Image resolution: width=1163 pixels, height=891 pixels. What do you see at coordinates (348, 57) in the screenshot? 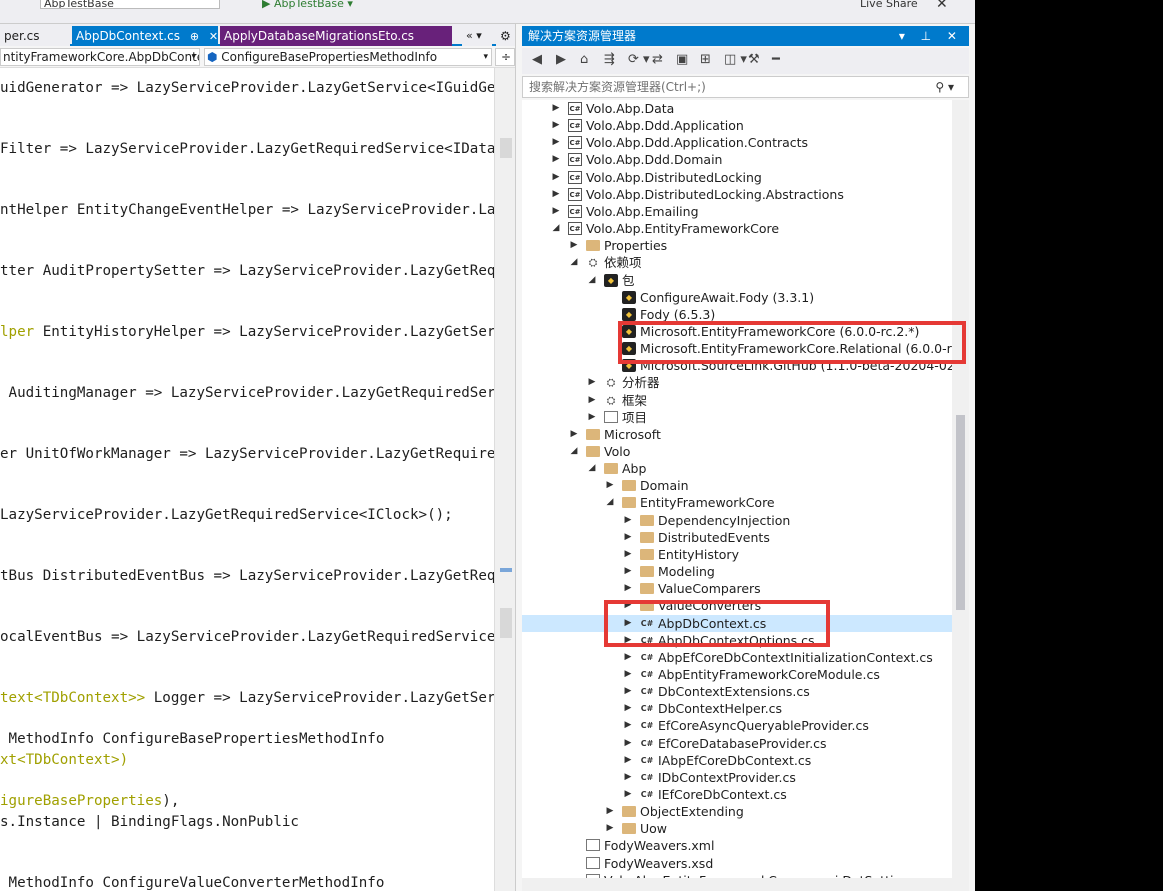
I see `member-dropdown: ⬢ ConfigureBasePropertiesMethodInfo ▾` at bounding box center [348, 57].